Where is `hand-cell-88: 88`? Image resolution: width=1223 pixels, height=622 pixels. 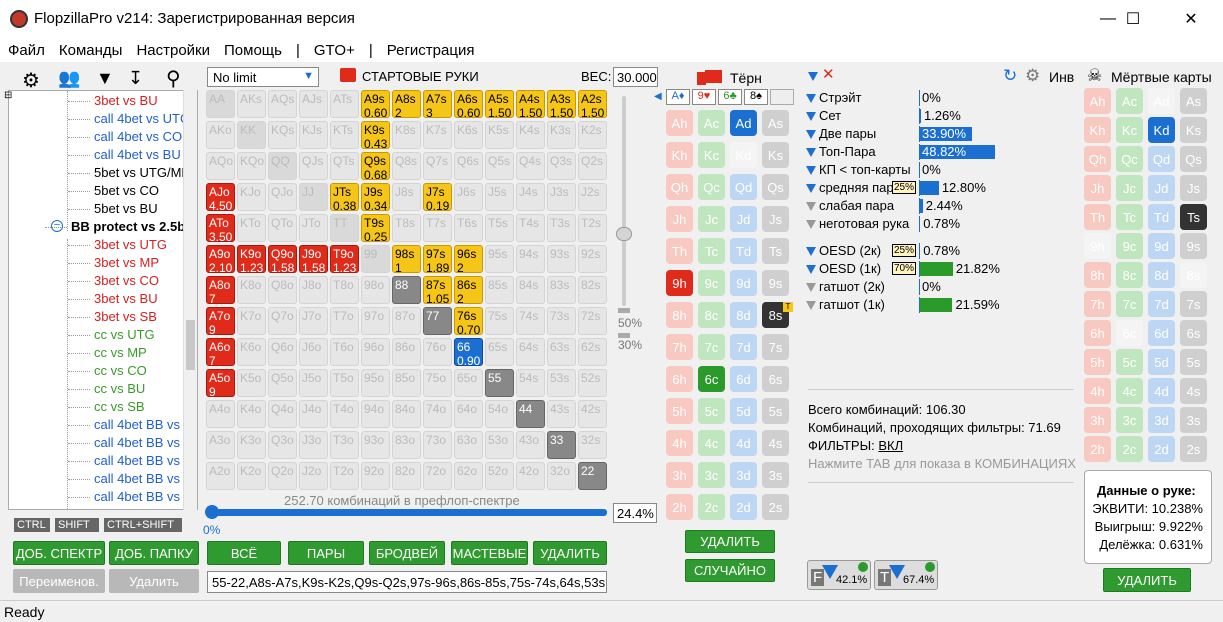 hand-cell-88: 88 is located at coordinates (406, 290).